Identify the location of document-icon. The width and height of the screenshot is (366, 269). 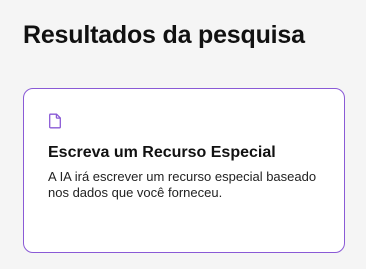
(55, 121).